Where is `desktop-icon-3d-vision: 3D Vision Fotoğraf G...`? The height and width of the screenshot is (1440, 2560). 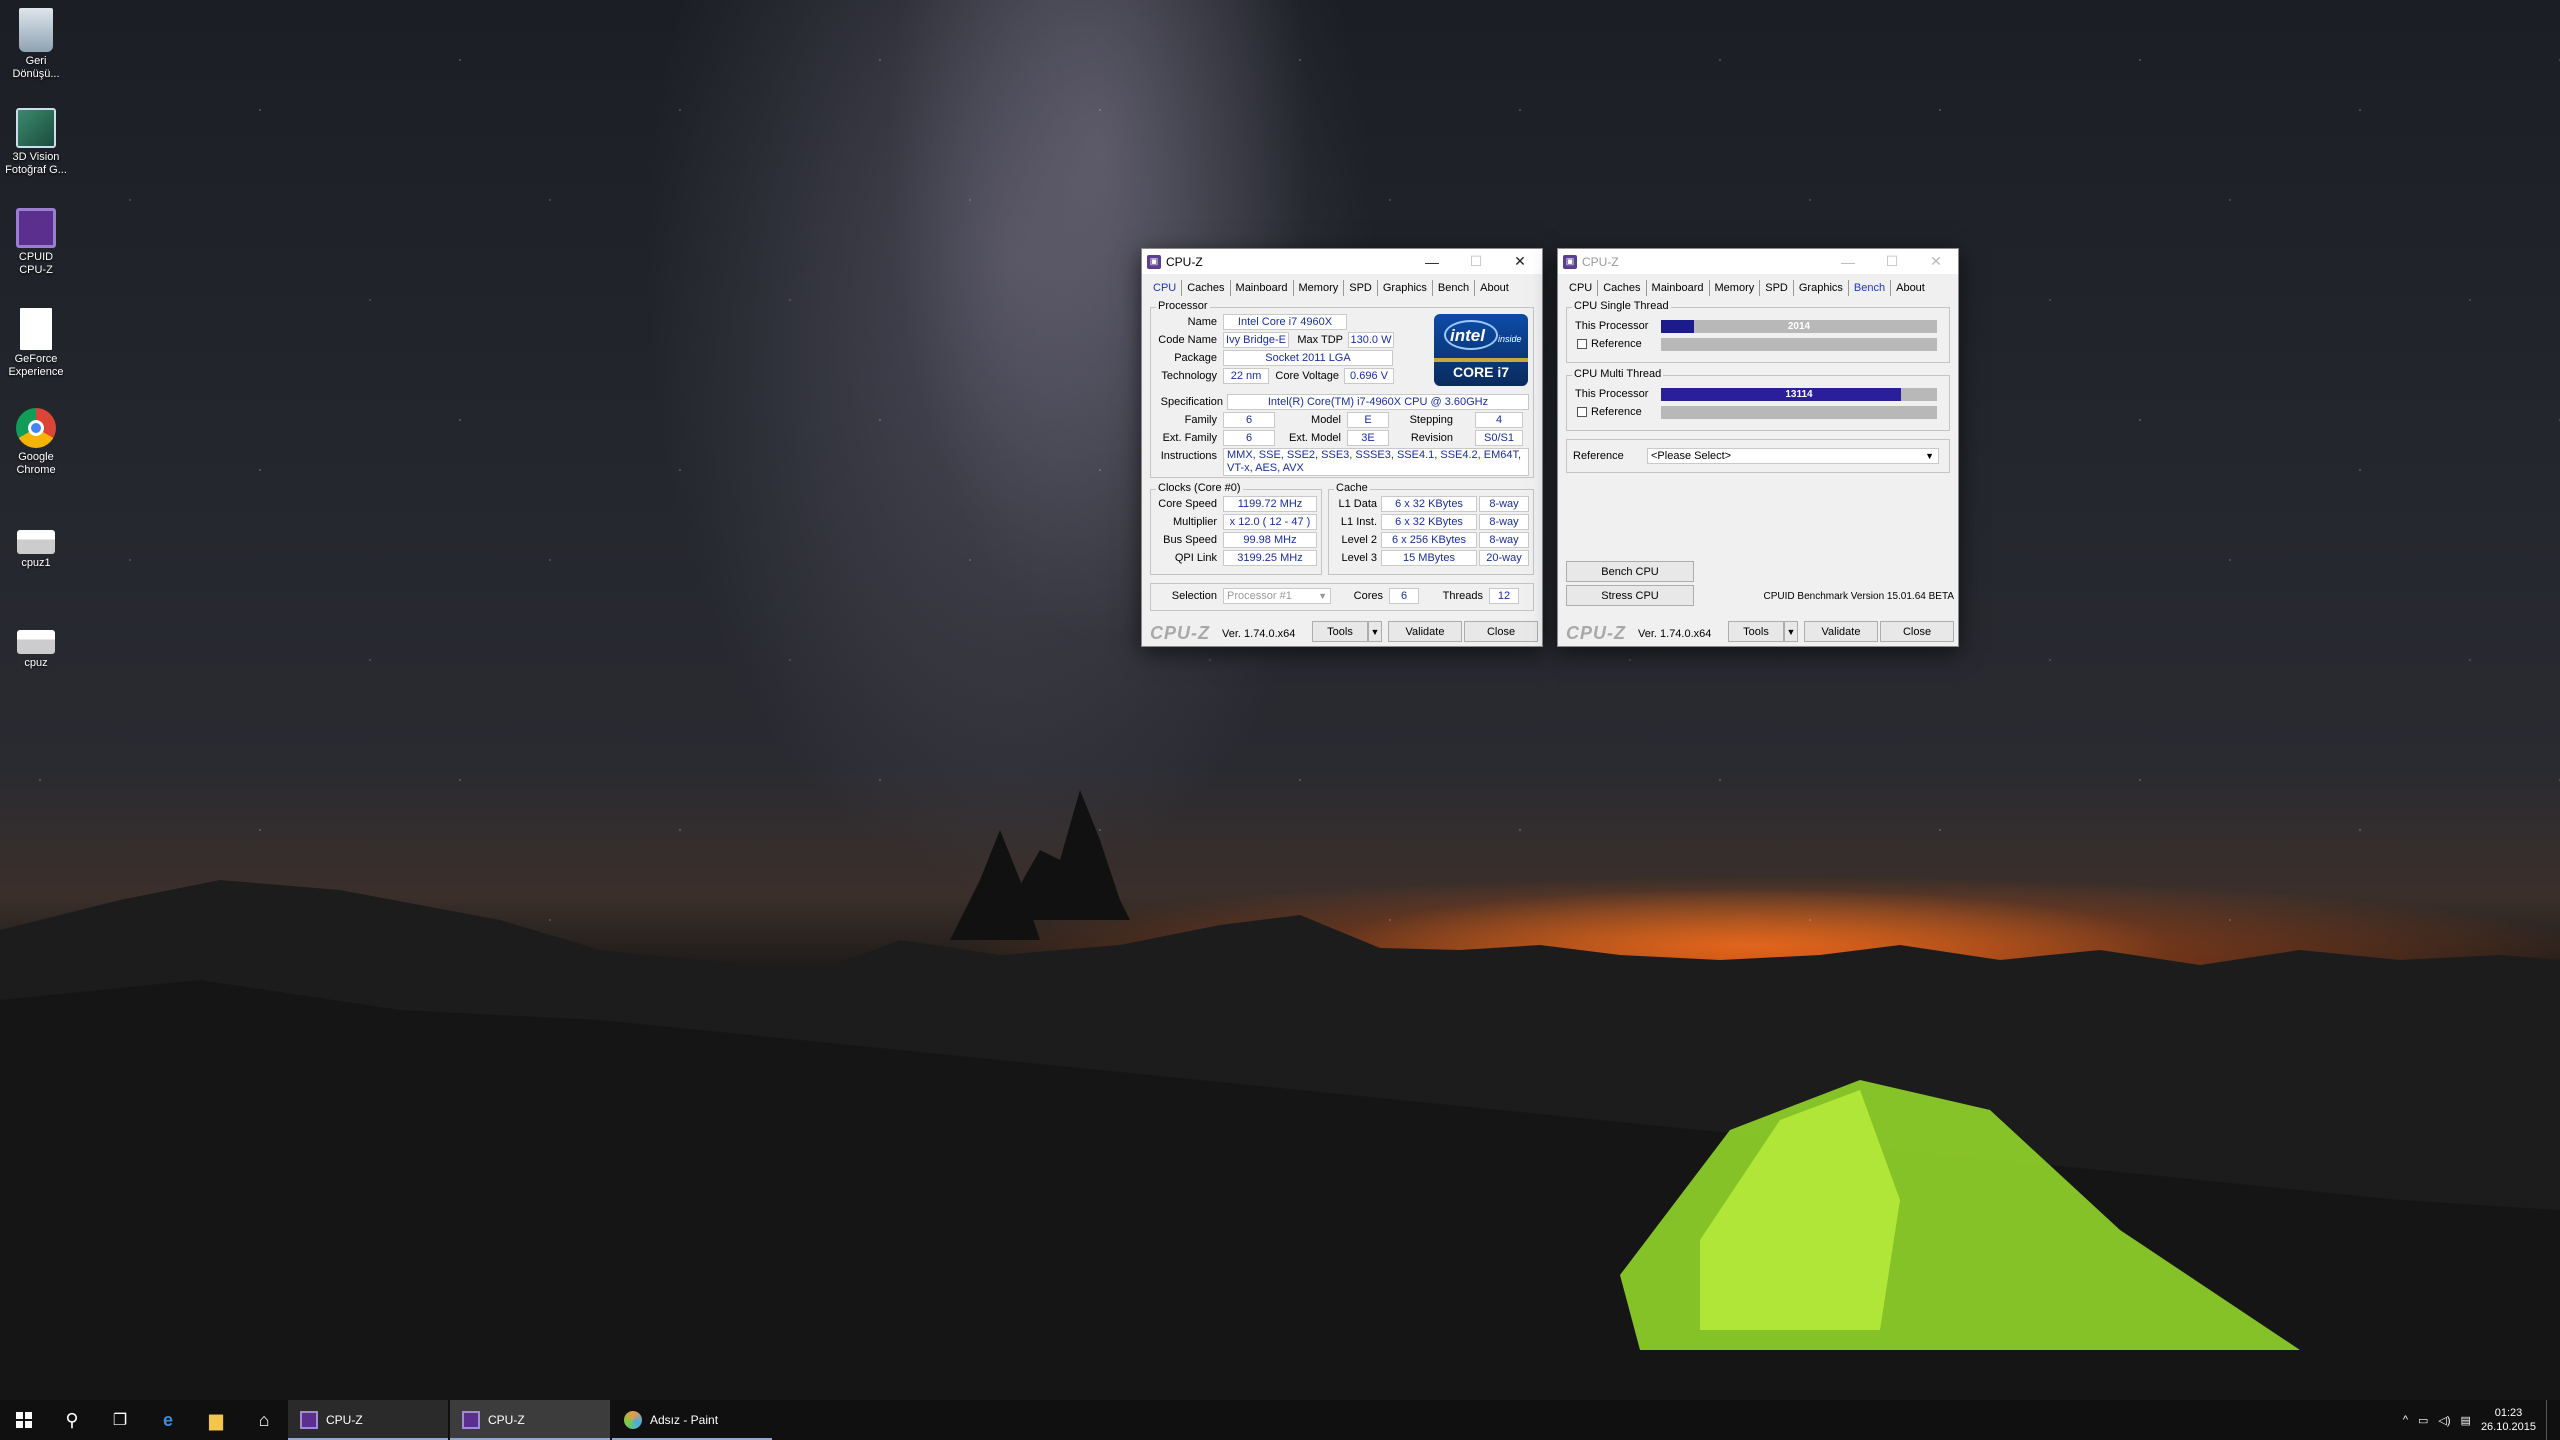 desktop-icon-3d-vision: 3D Vision Fotoğraf G... is located at coordinates (36, 142).